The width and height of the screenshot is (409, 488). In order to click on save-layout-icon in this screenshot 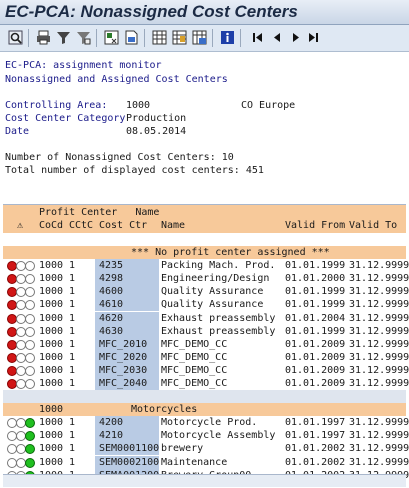, I will do `click(199, 37)`.